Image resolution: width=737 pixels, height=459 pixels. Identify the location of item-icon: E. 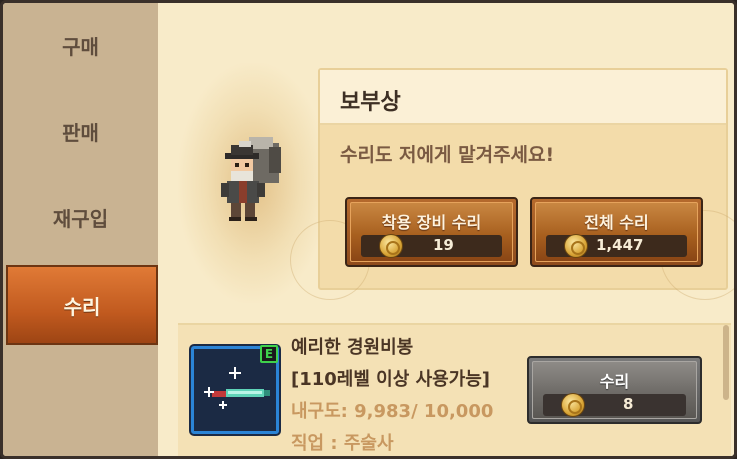
(235, 389).